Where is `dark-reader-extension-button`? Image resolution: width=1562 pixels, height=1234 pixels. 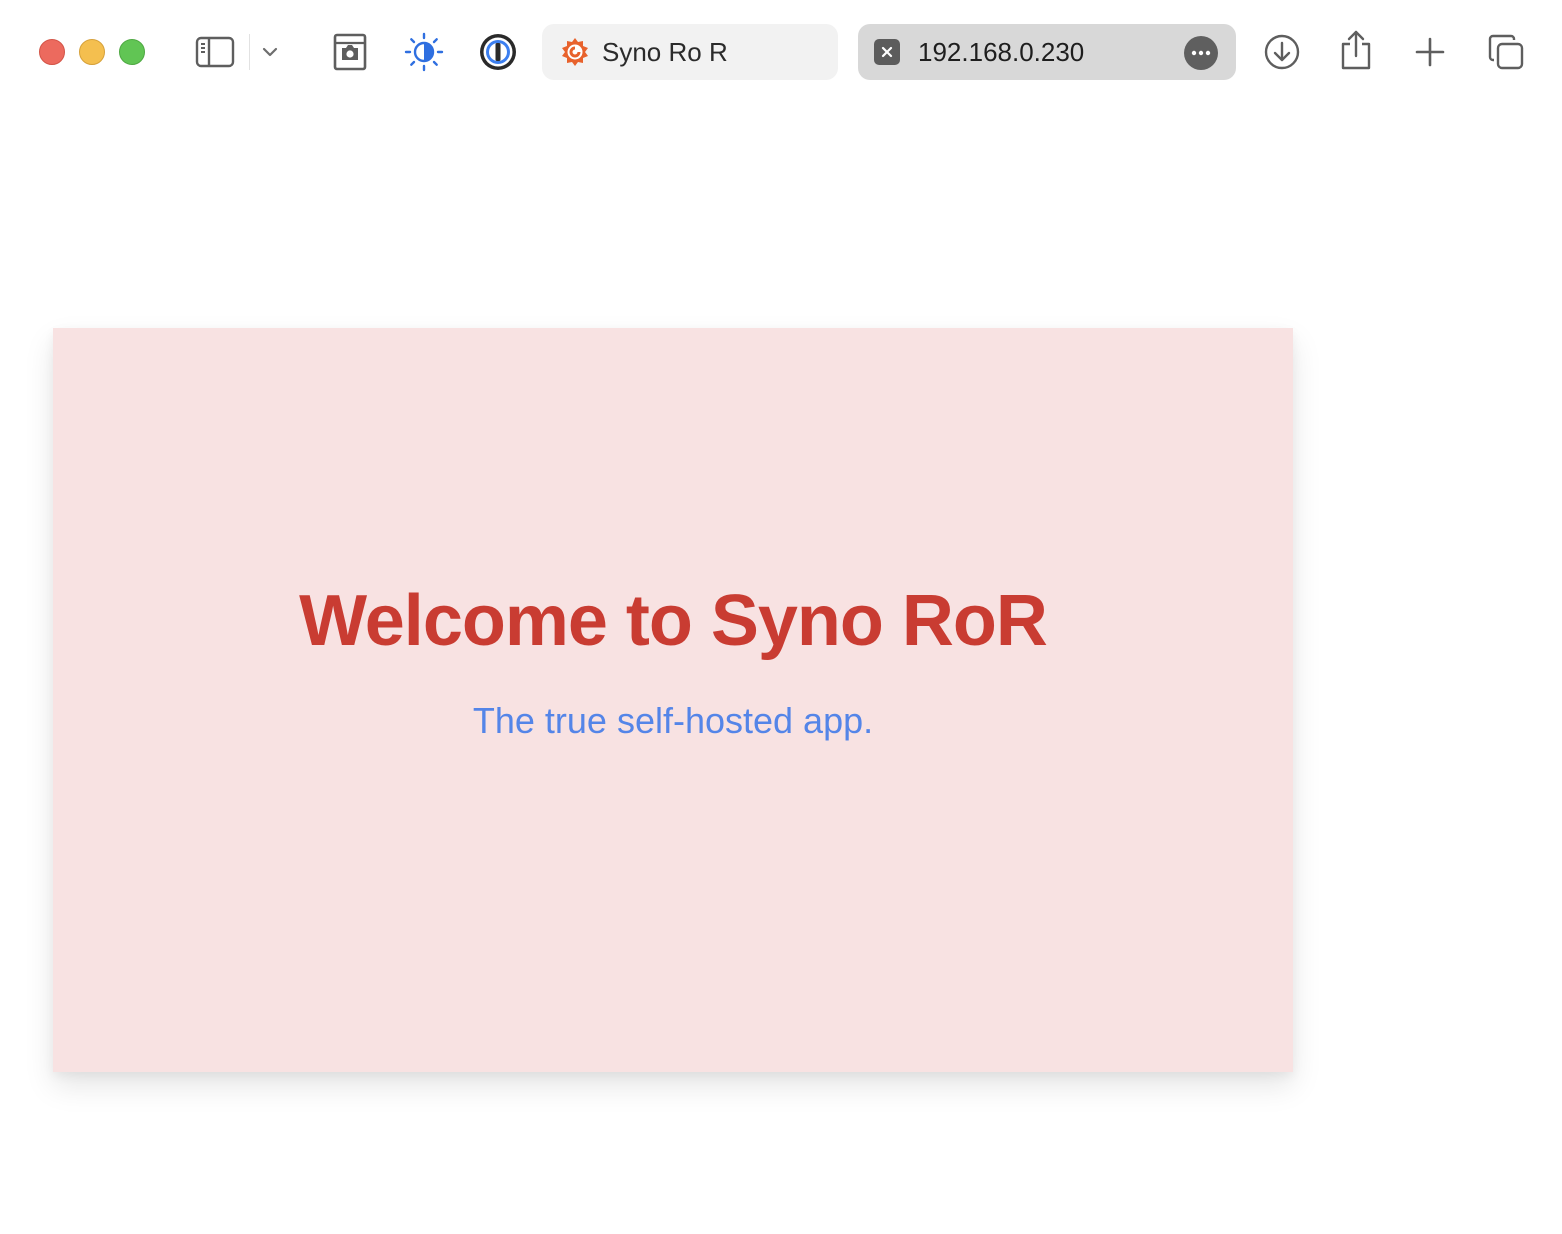
dark-reader-extension-button is located at coordinates (424, 52).